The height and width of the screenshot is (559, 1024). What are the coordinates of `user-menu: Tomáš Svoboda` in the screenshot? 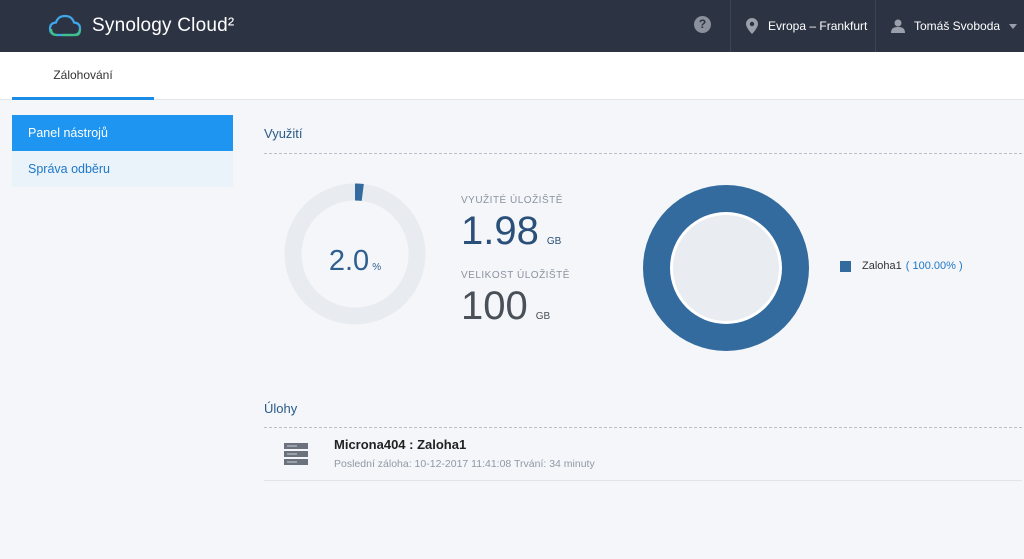 It's located at (954, 26).